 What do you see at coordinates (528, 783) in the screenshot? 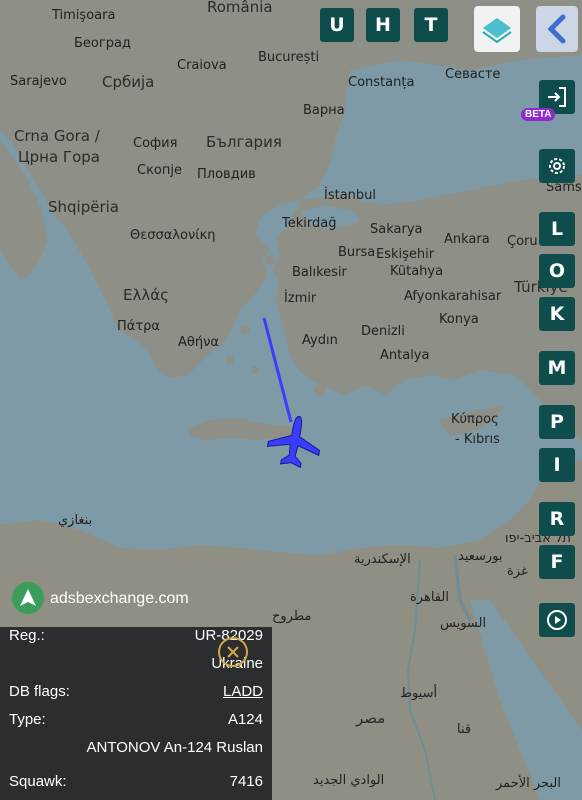
I see `map-label-redsea: البحر الأحمر` at bounding box center [528, 783].